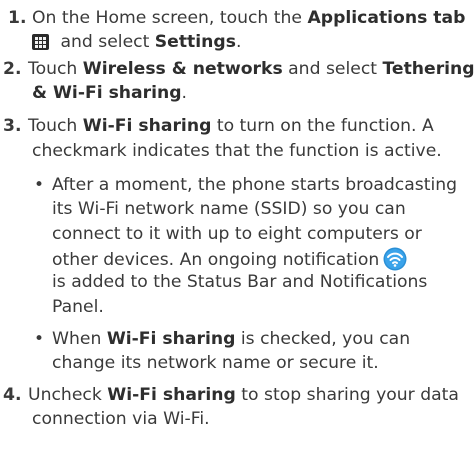 This screenshot has height=449, width=475. I want to click on step-3-text-2: to turn on the function. A, so click(322, 126).